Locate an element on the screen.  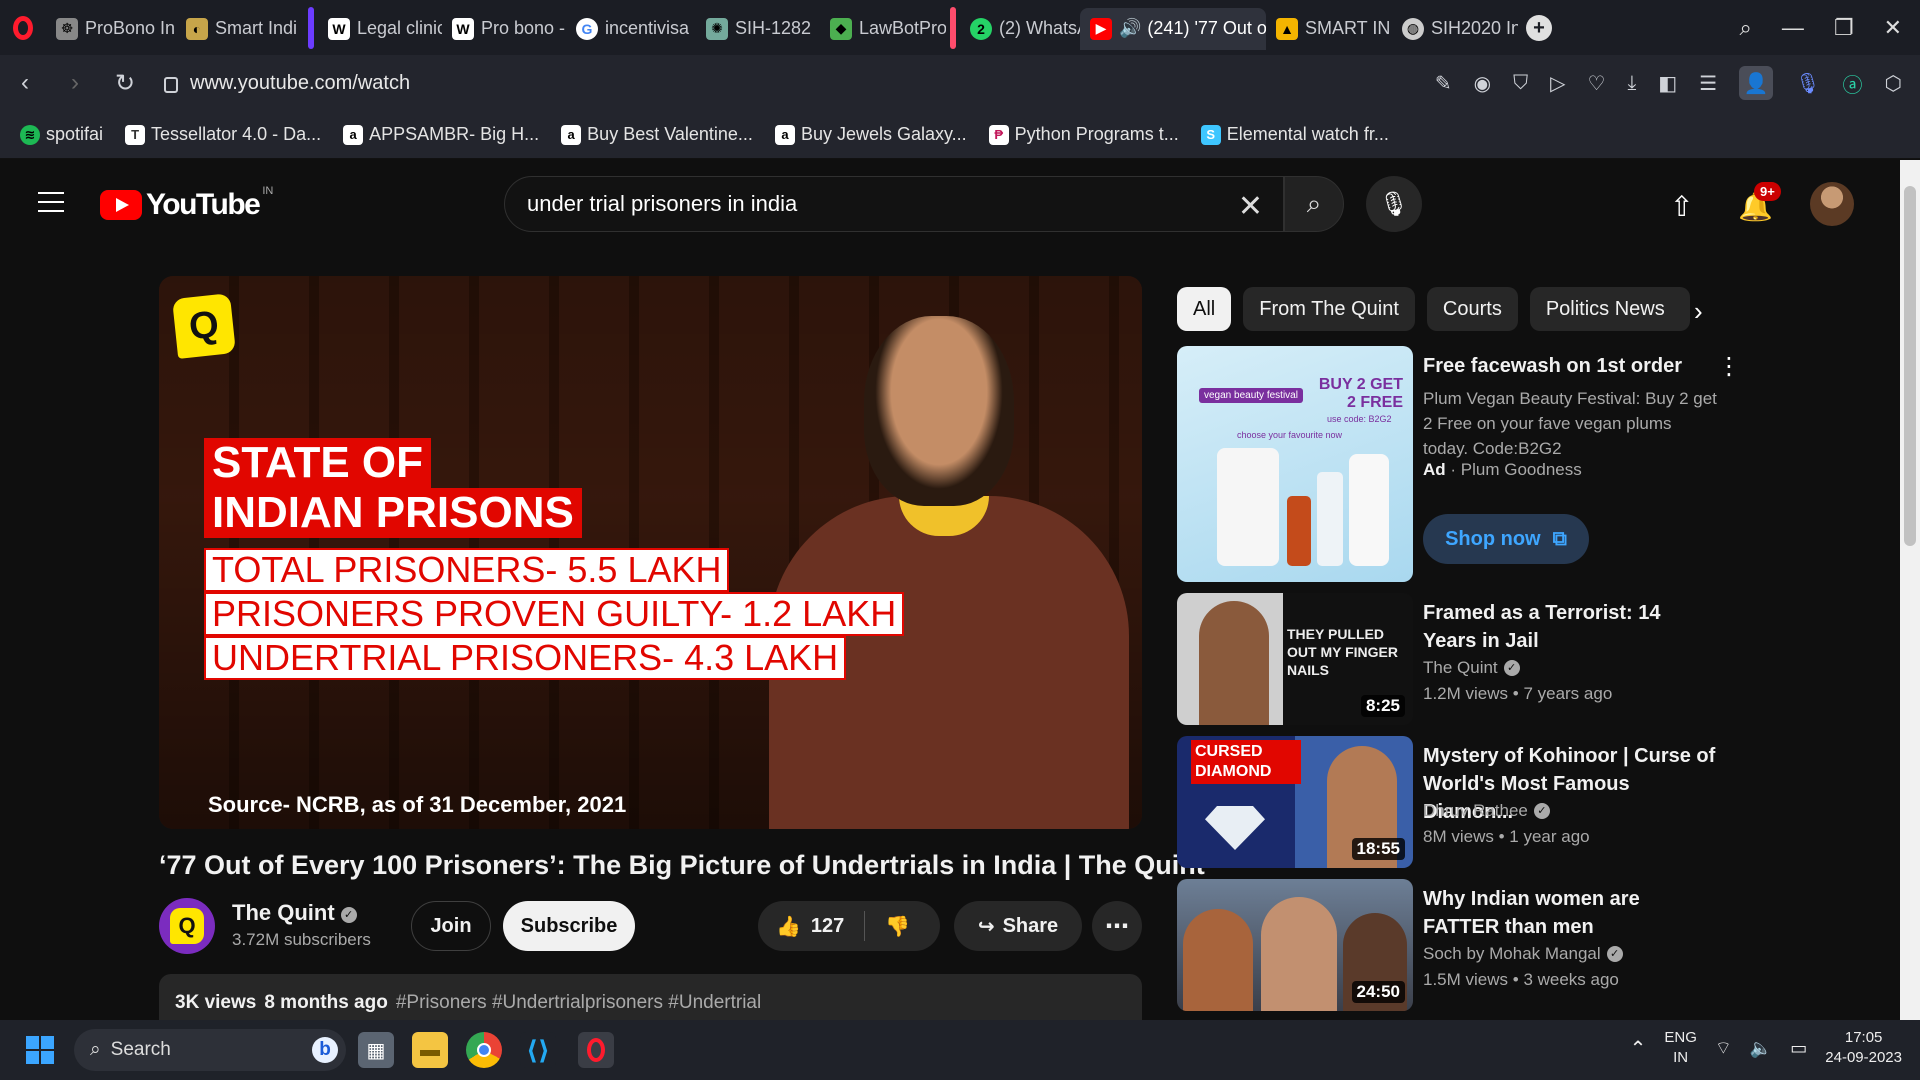
like-count: 127 is located at coordinates (827, 926).